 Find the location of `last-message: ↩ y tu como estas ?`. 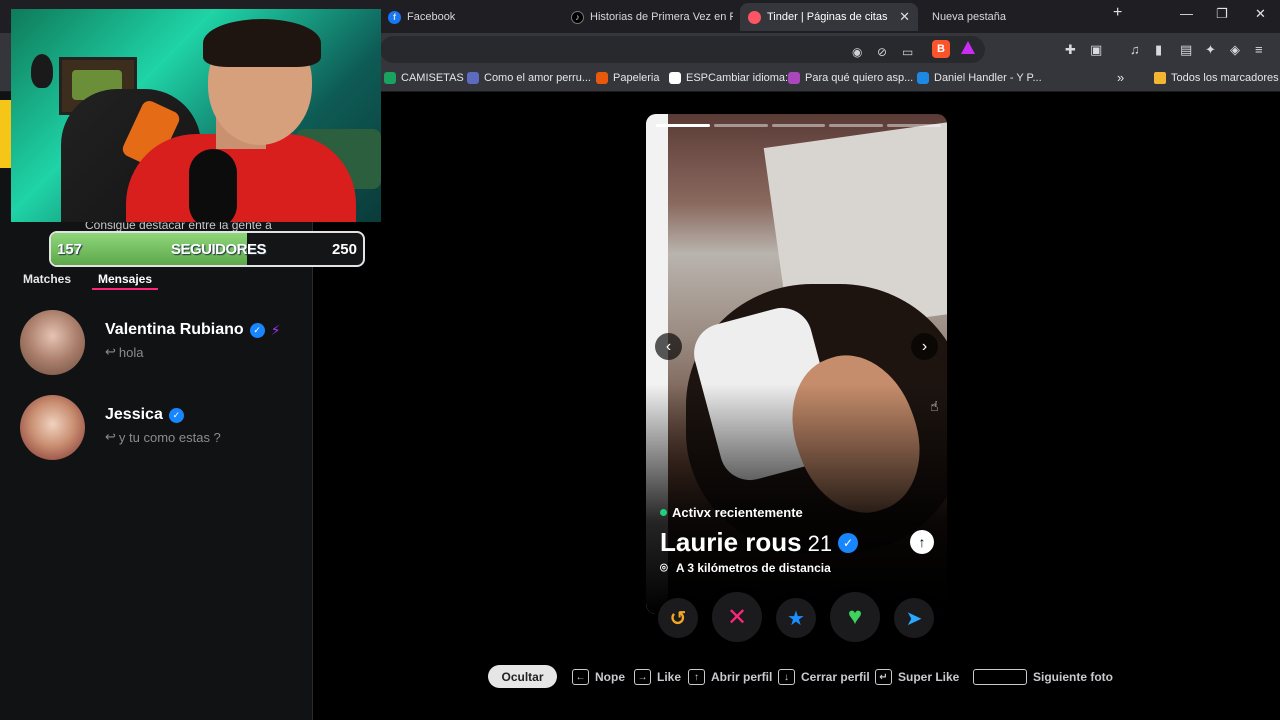

last-message: ↩ y tu como estas ? is located at coordinates (163, 437).